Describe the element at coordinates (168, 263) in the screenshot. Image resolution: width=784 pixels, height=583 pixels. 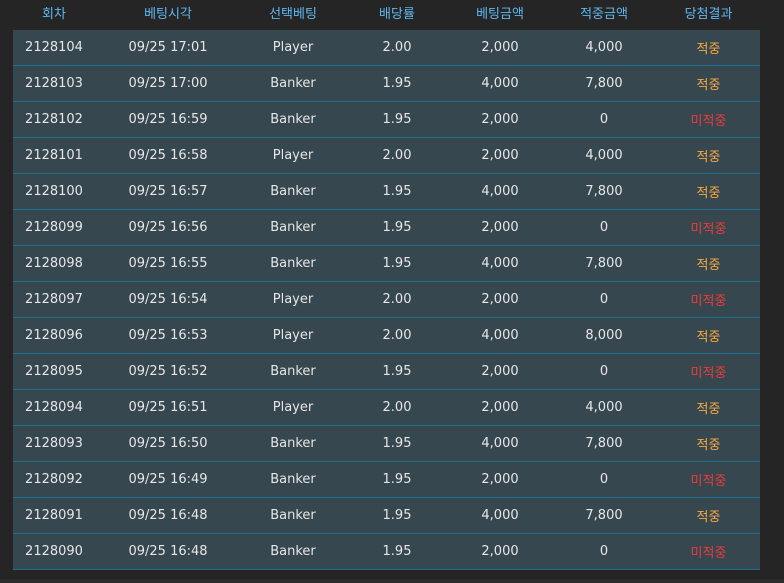
I see `cell-bet-time: 09/25 16:55` at that location.